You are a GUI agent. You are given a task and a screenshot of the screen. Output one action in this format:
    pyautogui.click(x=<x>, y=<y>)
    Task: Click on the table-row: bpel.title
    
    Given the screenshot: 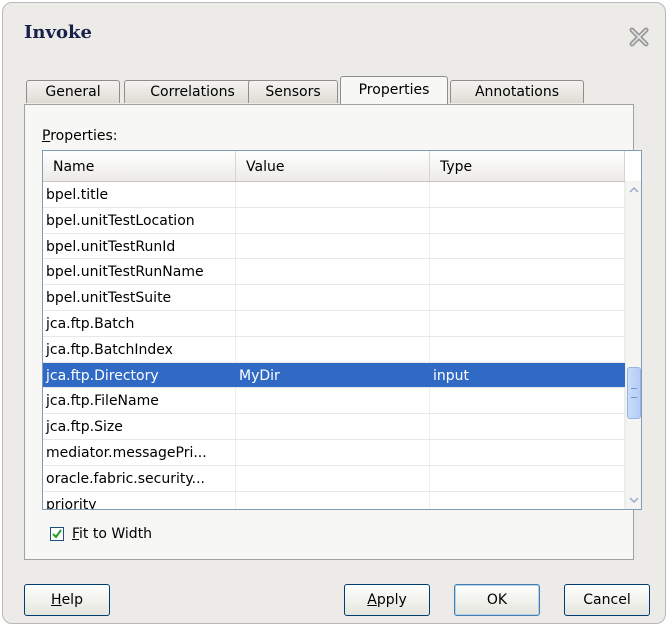 What is the action you would take?
    pyautogui.click(x=334, y=195)
    